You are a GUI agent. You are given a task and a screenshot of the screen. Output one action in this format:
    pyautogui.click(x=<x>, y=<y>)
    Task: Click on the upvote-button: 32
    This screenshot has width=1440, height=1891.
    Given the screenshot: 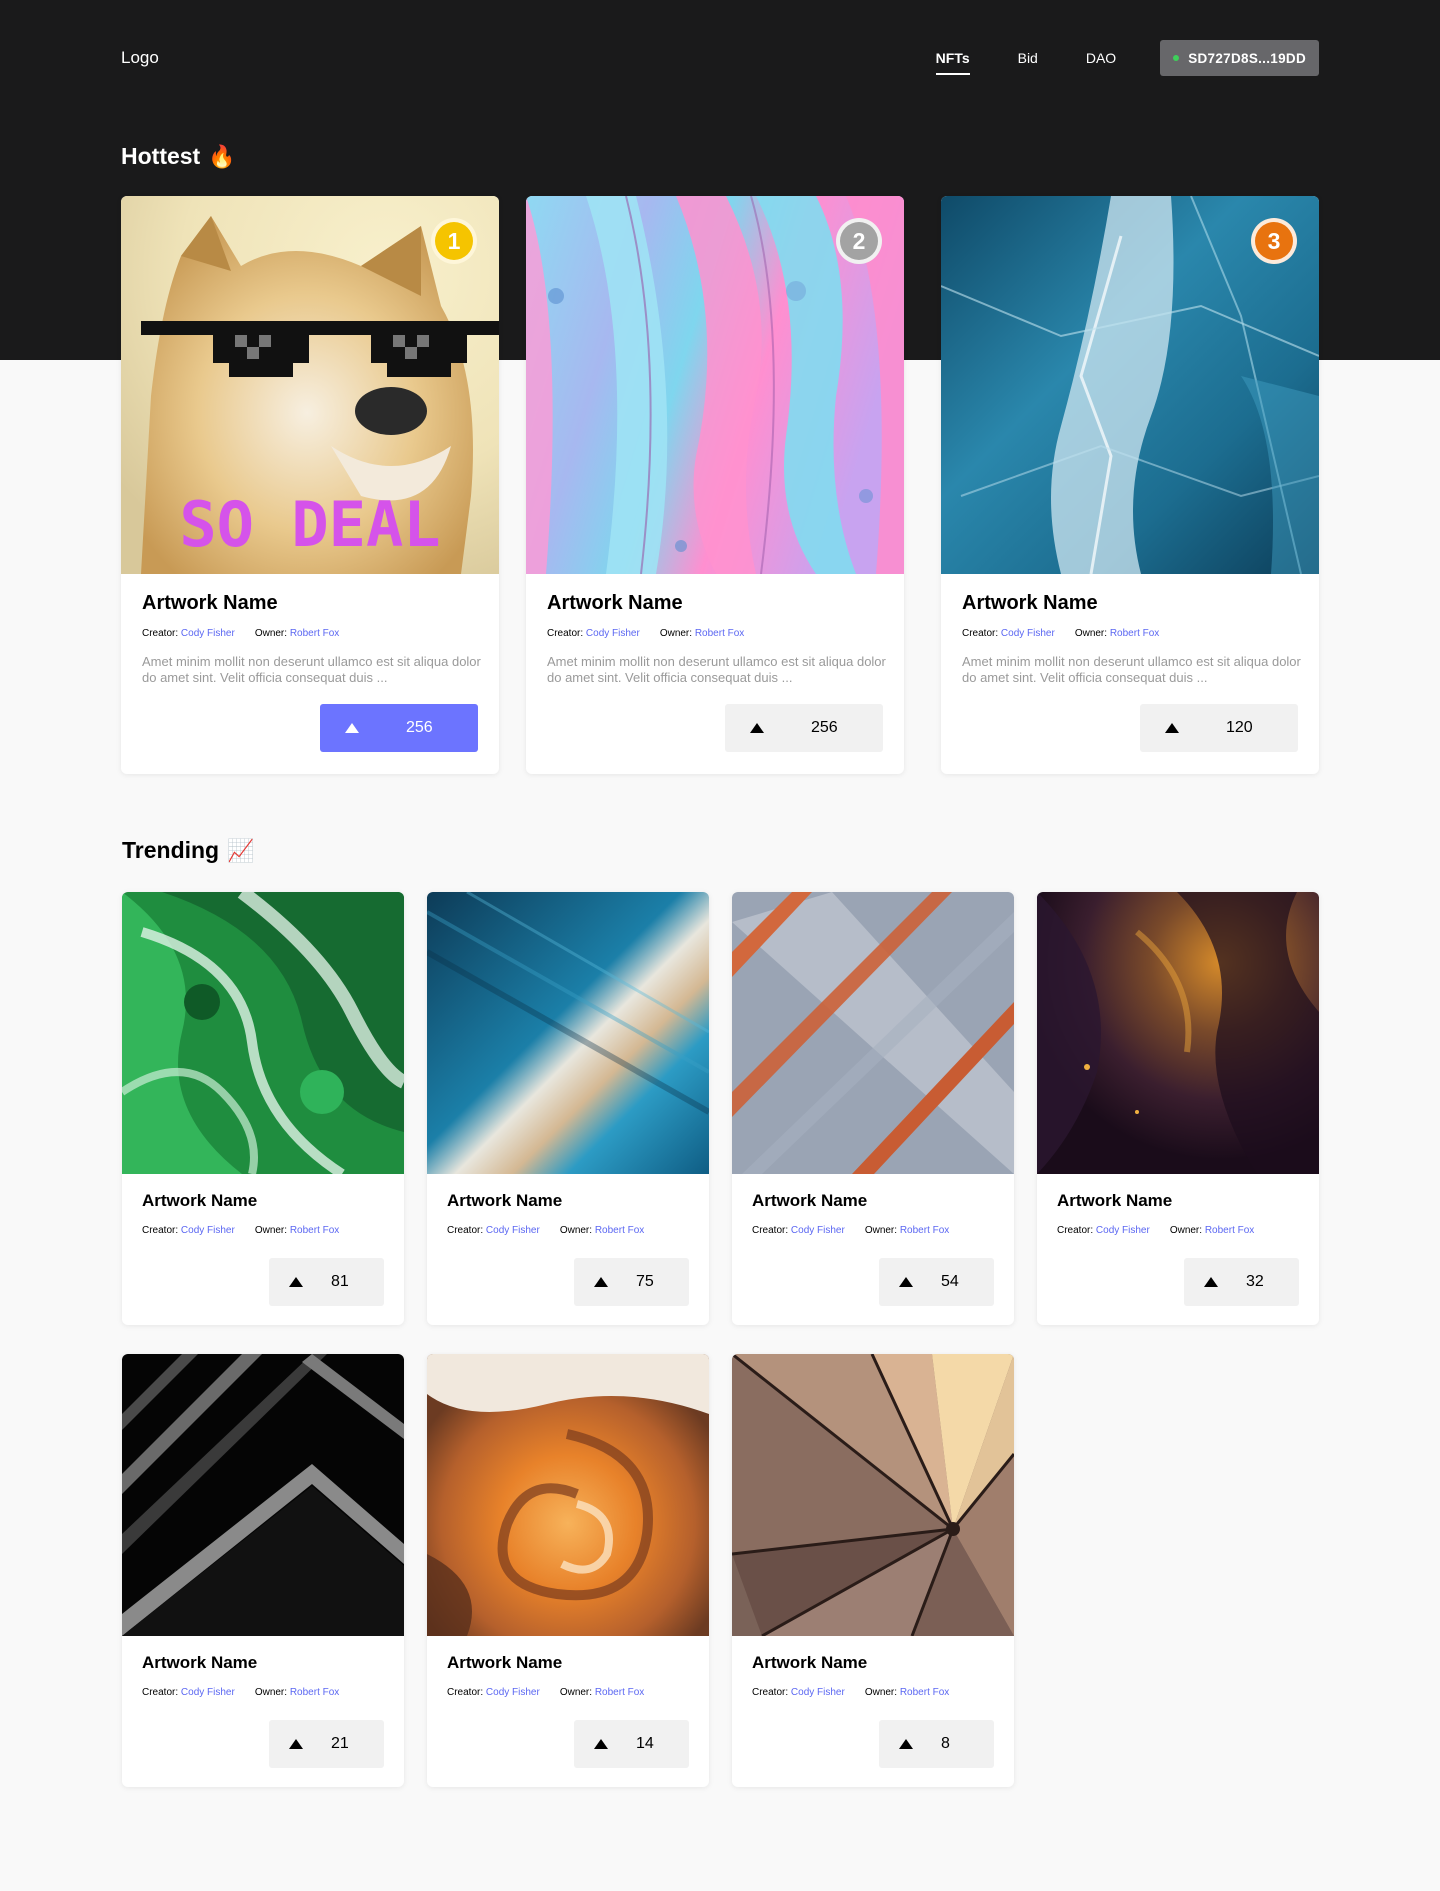 What is the action you would take?
    pyautogui.click(x=1241, y=1282)
    